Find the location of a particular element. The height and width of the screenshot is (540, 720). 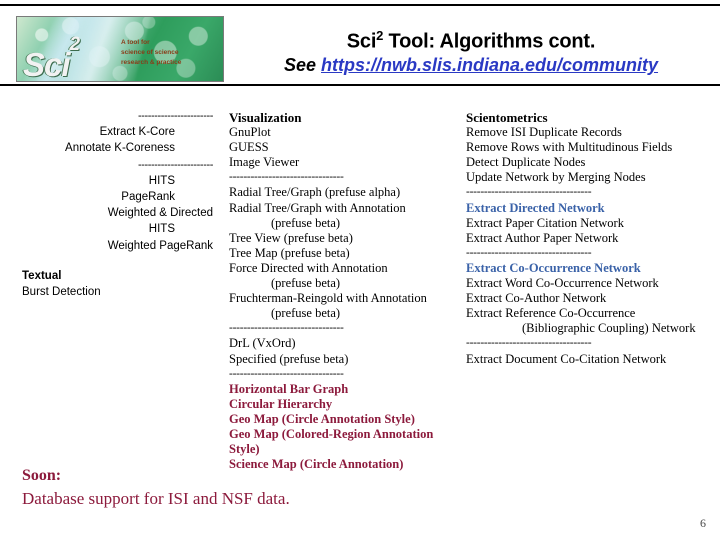

header-top-rule is located at coordinates (360, 5).